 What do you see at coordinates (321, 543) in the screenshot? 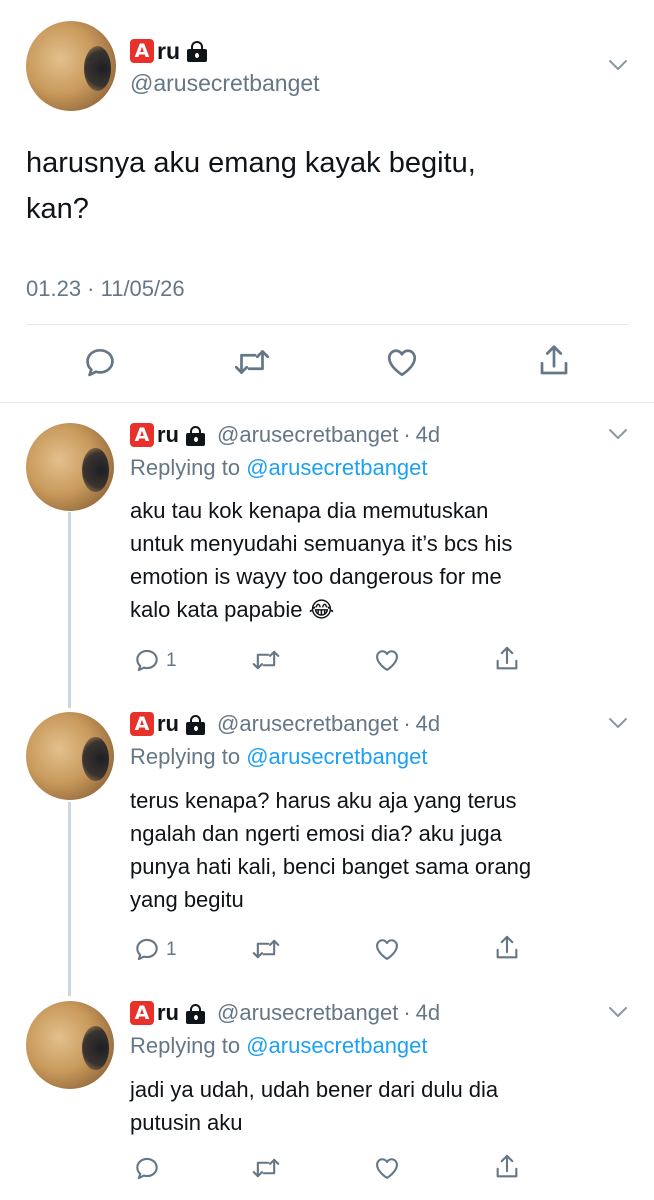
I see `reply-text-line: untuk menyudahi semuanya it’s bcs his` at bounding box center [321, 543].